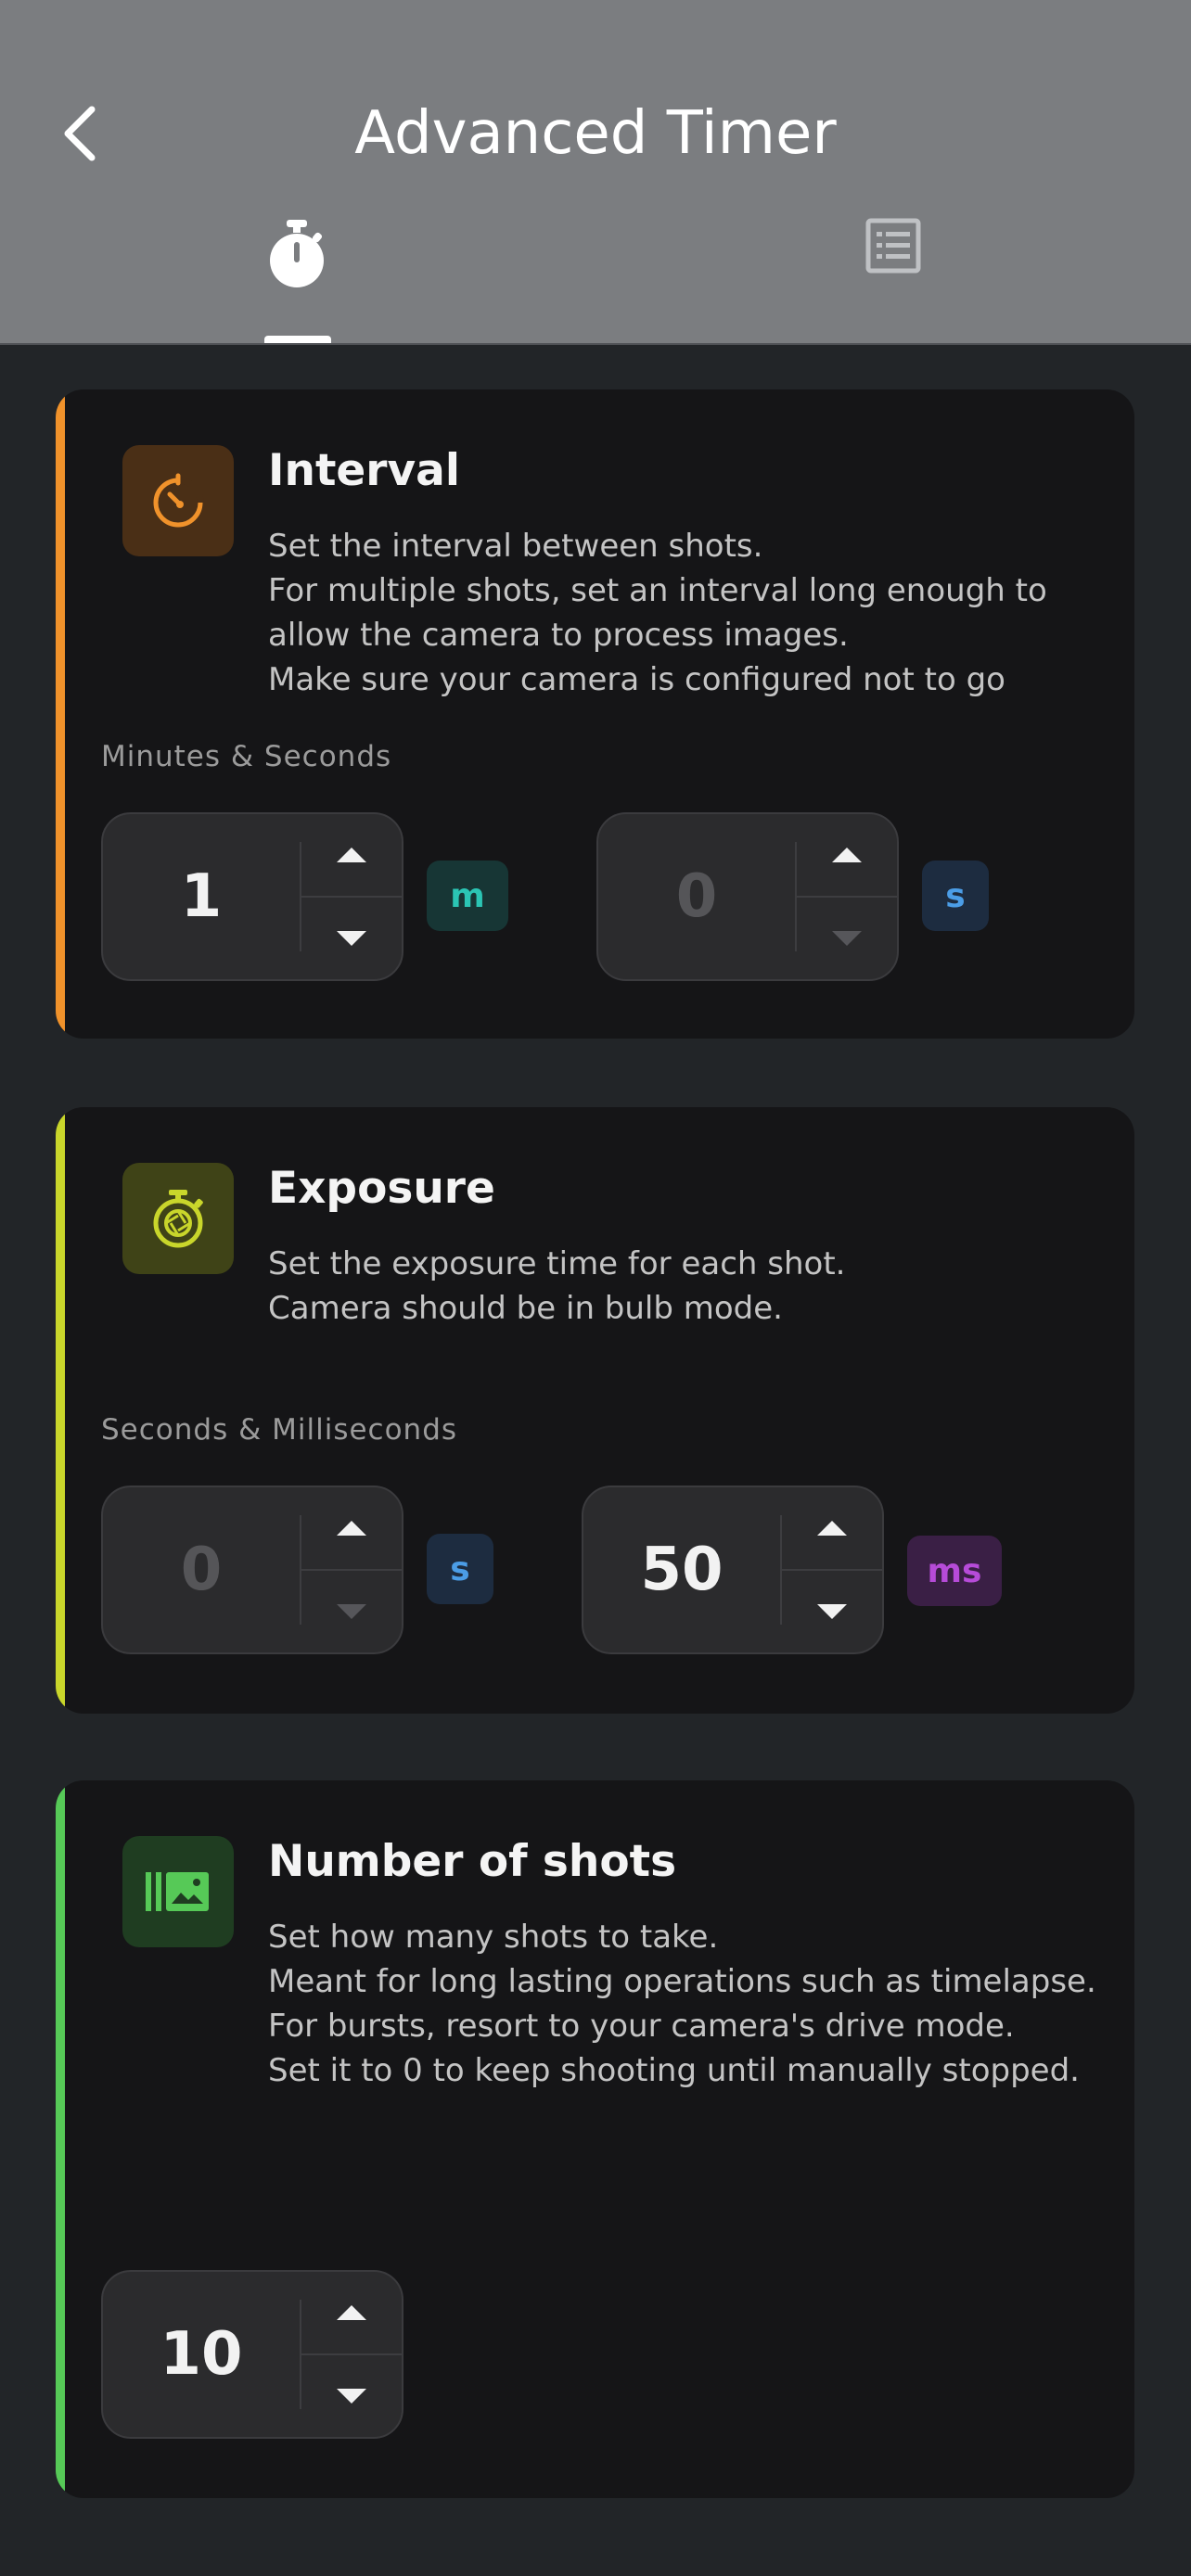  I want to click on aperture-timer-icon, so click(178, 1219).